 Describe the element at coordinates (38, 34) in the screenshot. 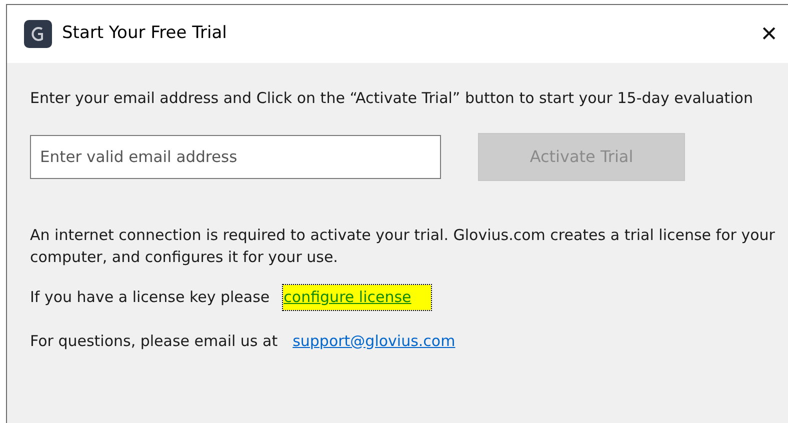

I see `app-logo-icon` at that location.